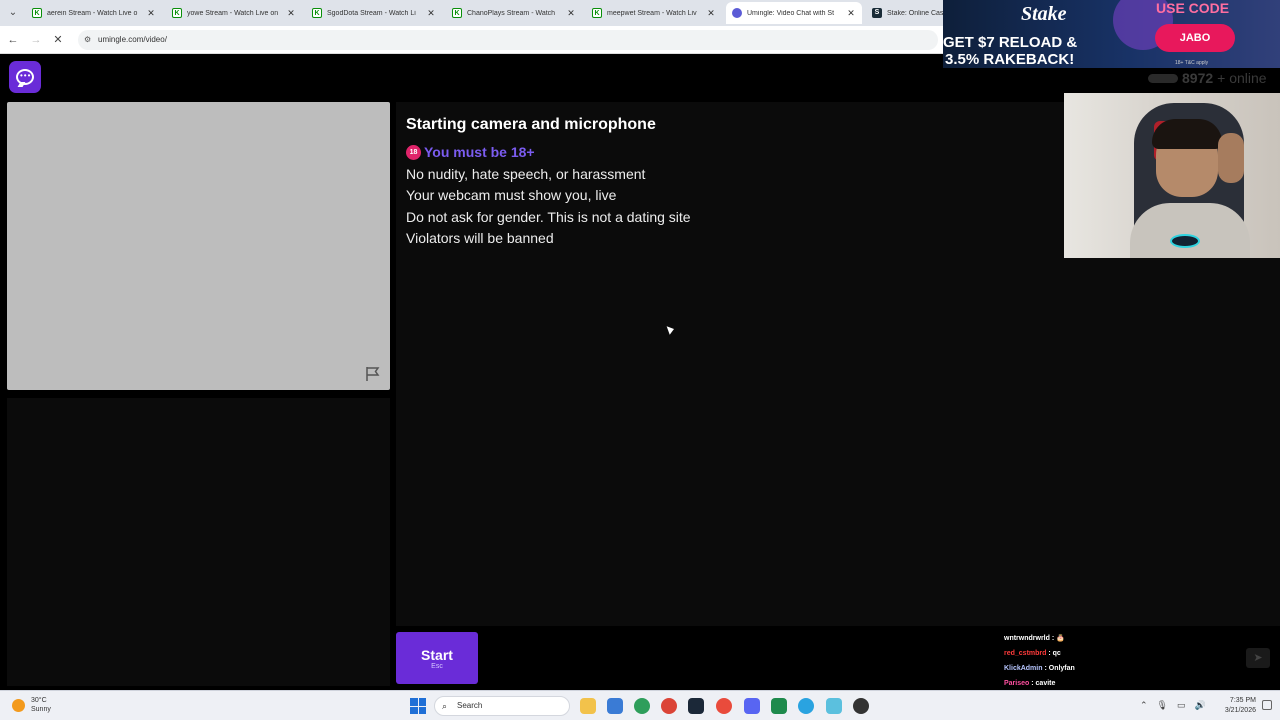 Image resolution: width=1280 pixels, height=720 pixels. I want to click on online-count: 8972, so click(1198, 78).